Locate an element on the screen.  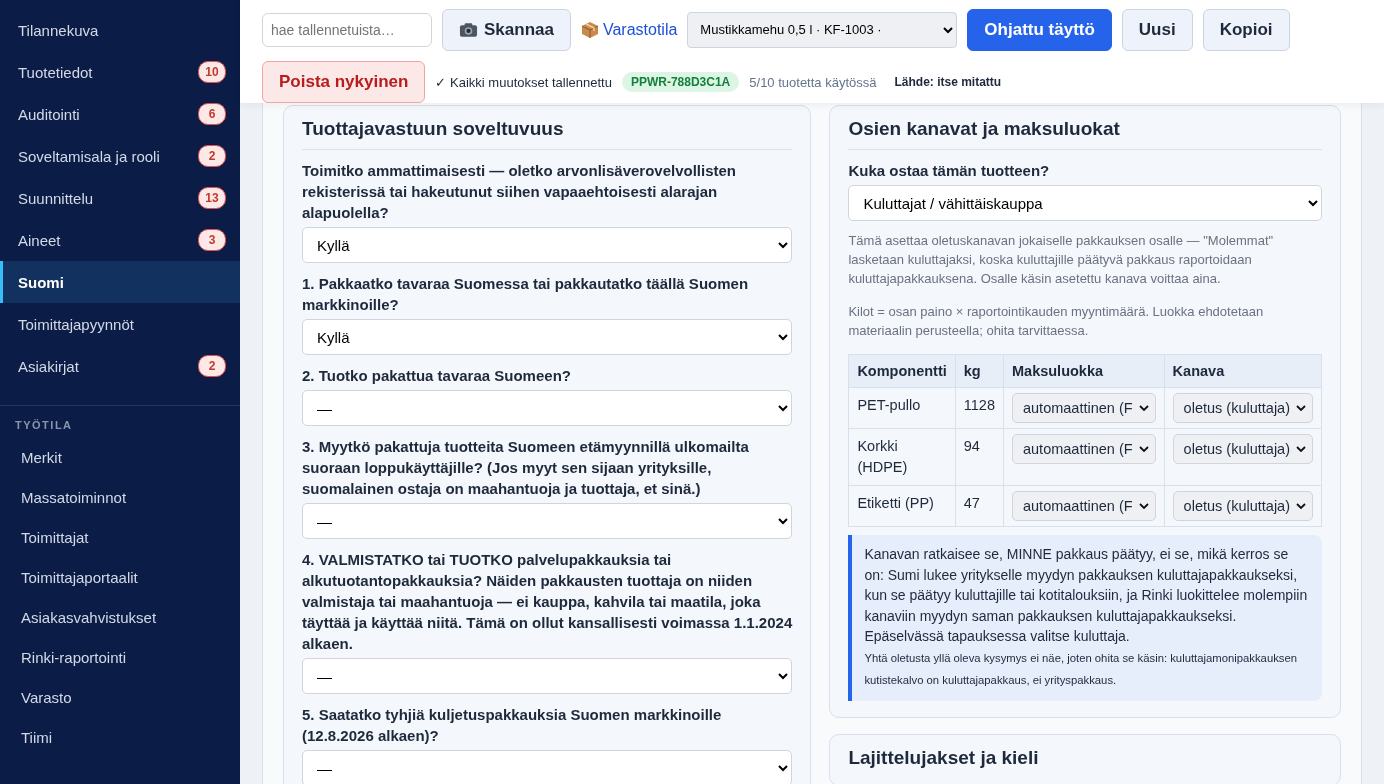
scan-button: Skannaa is located at coordinates (506, 29).